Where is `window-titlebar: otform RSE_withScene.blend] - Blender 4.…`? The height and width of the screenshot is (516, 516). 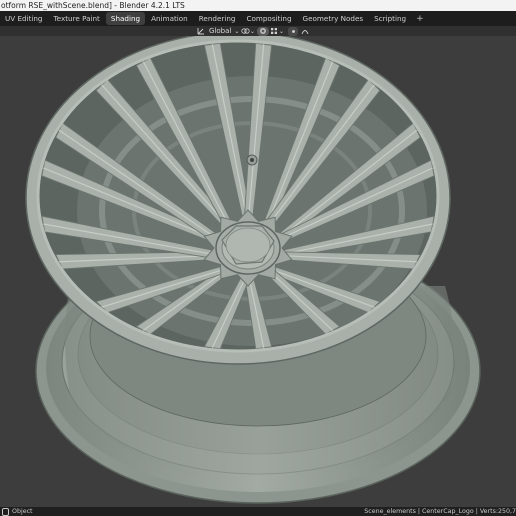 window-titlebar: otform RSE_withScene.blend] - Blender 4.… is located at coordinates (258, 5).